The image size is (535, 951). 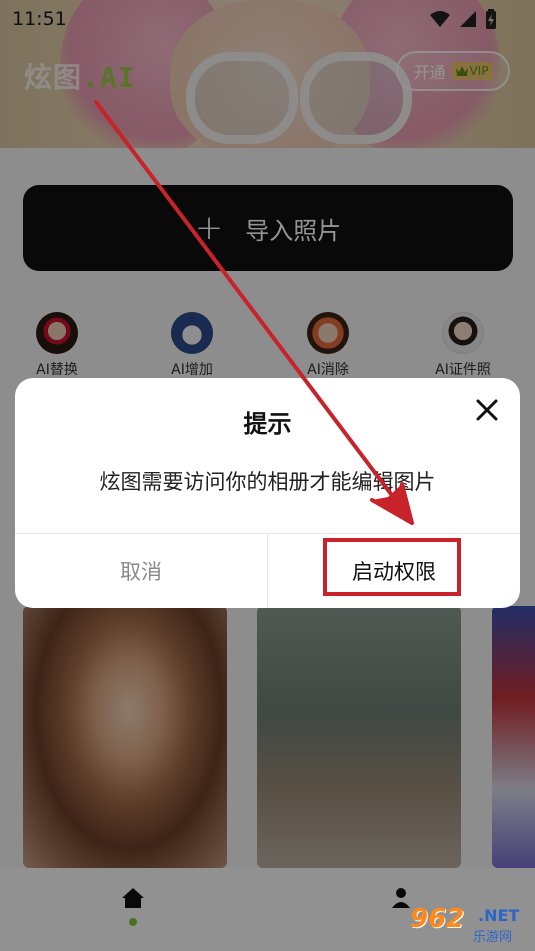 I want to click on cancel-button-label: 取消, so click(x=141, y=572).